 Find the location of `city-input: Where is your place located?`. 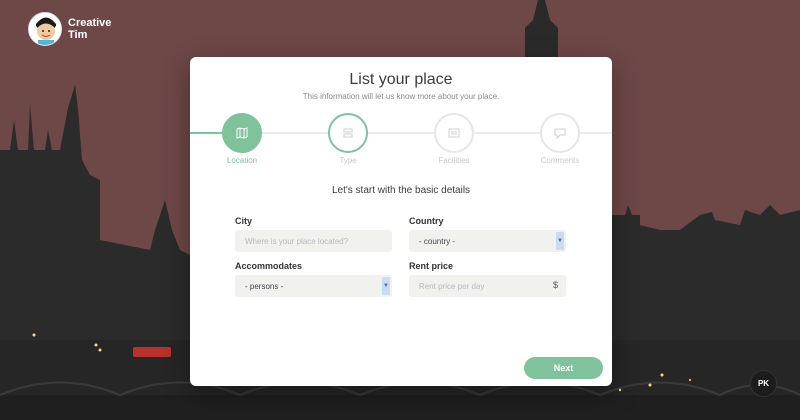

city-input: Where is your place located? is located at coordinates (313, 241).